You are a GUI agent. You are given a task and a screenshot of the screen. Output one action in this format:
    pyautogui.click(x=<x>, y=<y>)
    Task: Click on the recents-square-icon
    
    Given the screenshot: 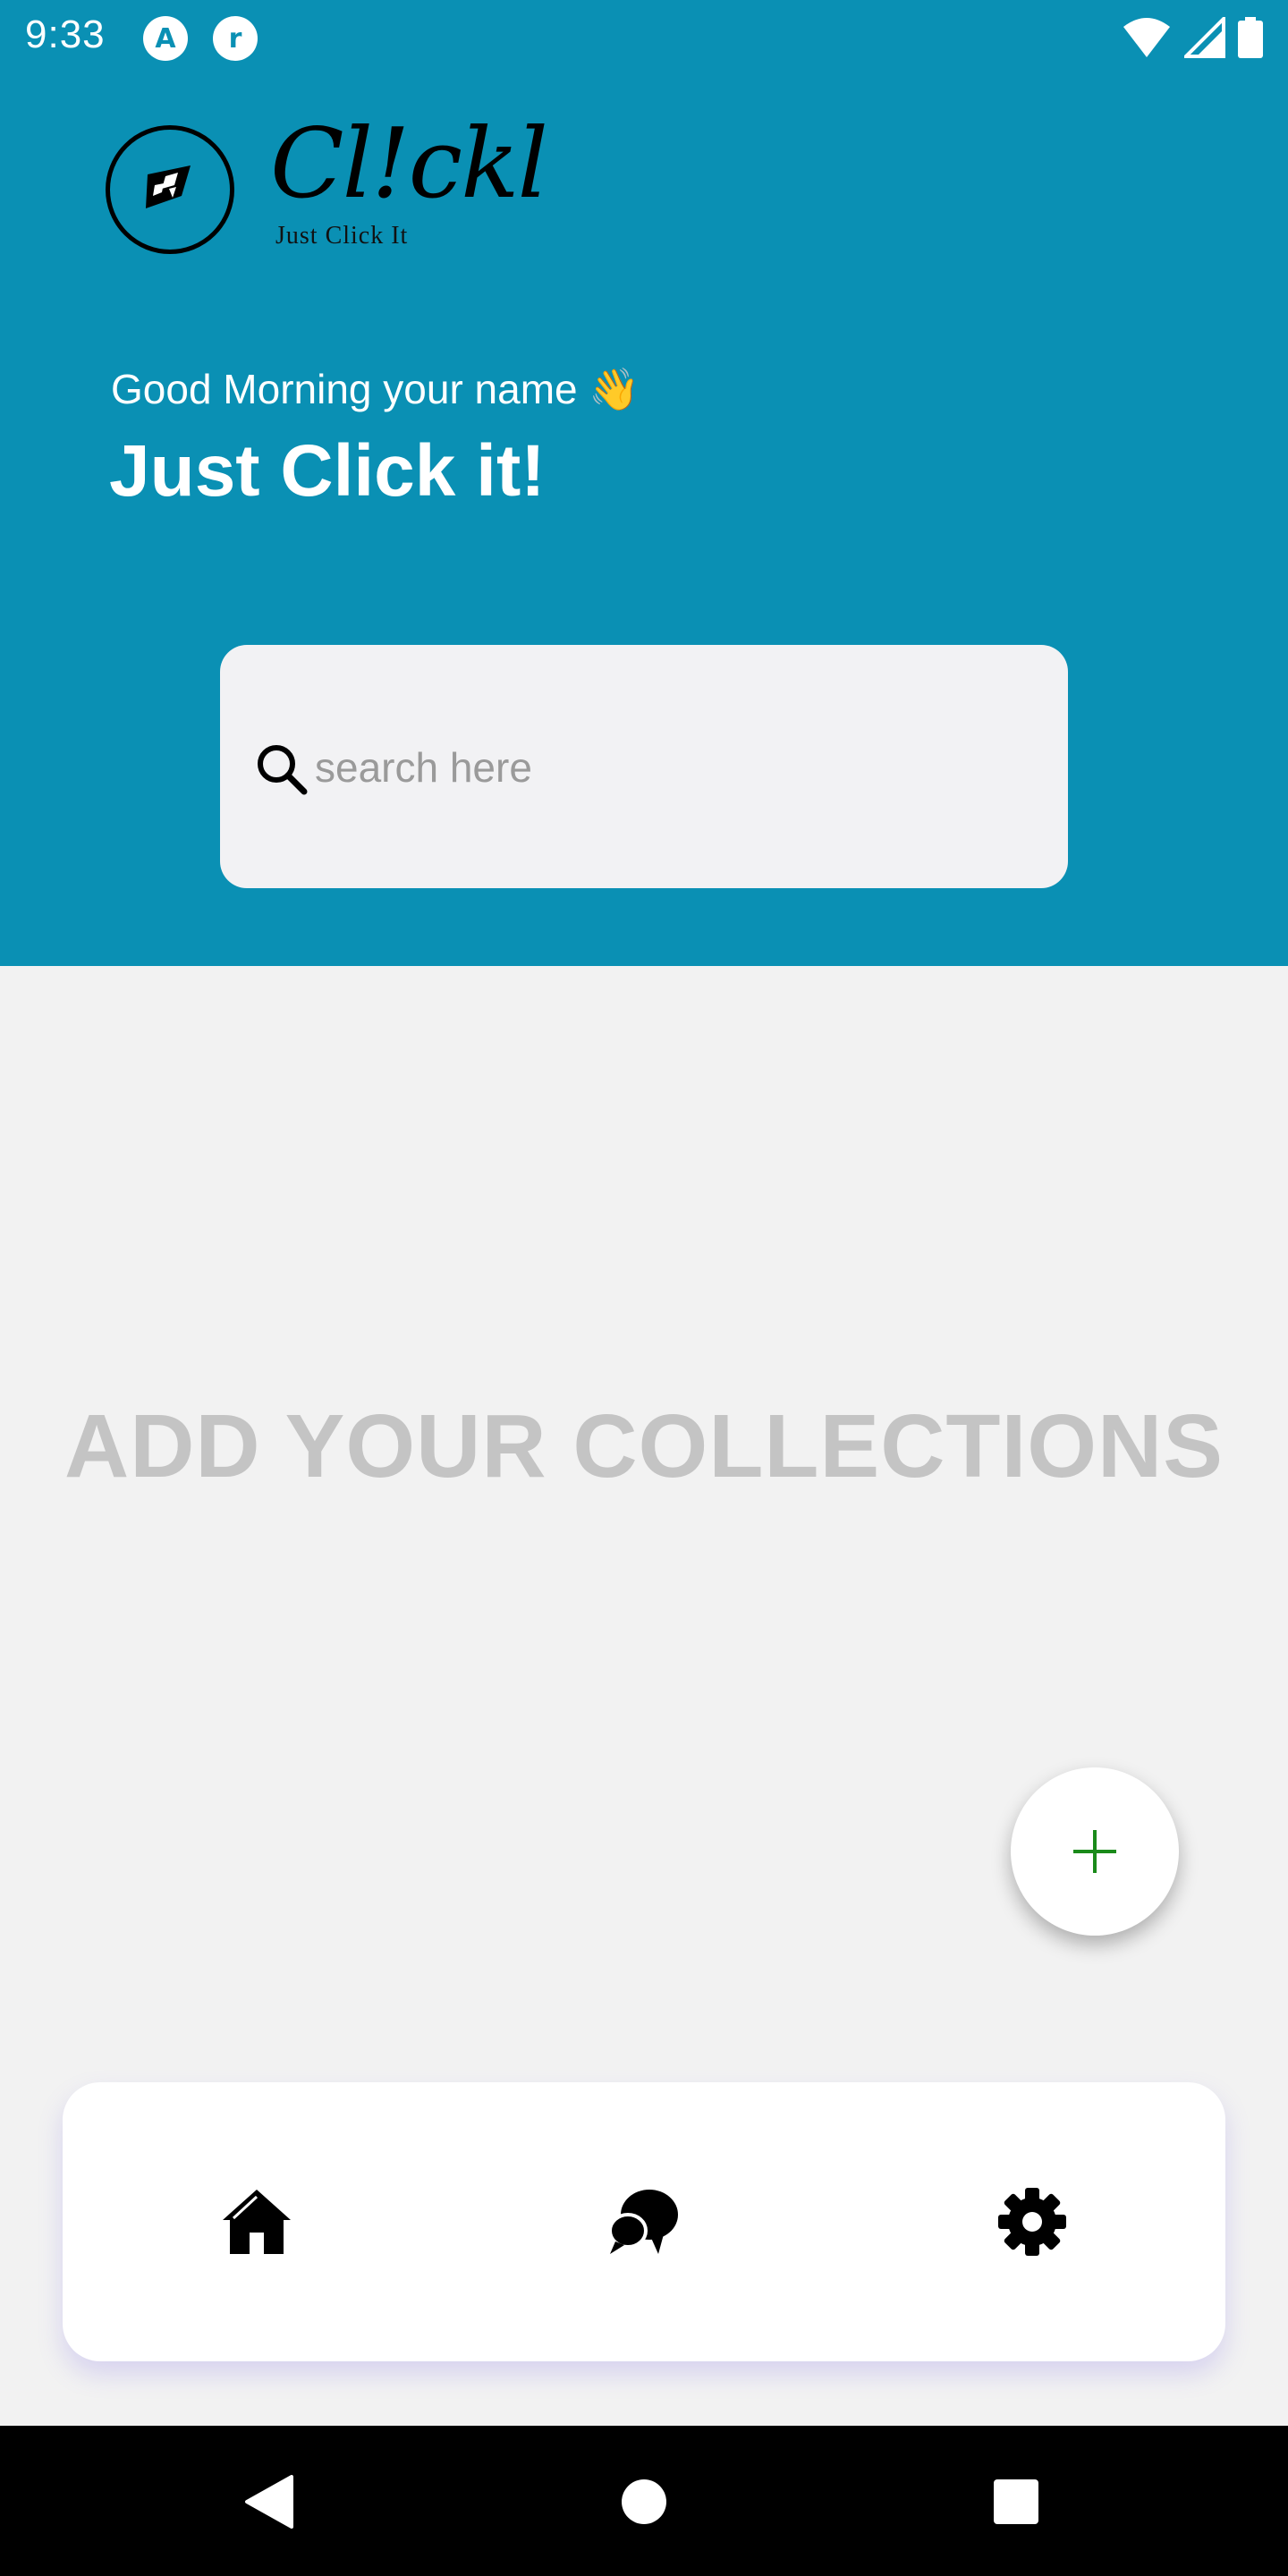 What is the action you would take?
    pyautogui.click(x=1016, y=2501)
    